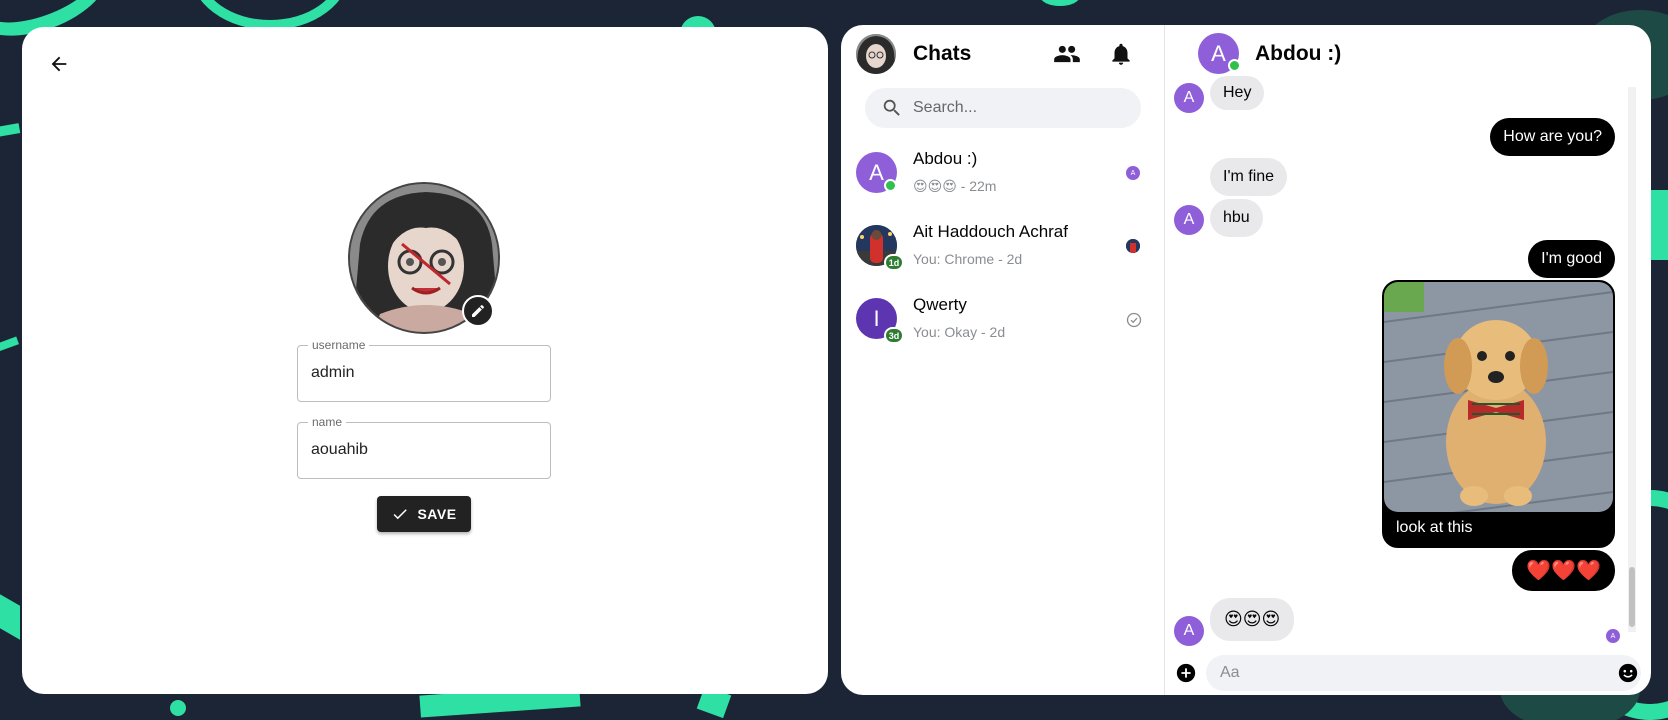 This screenshot has width=1668, height=720. I want to click on last-active-badge: 3d, so click(894, 335).